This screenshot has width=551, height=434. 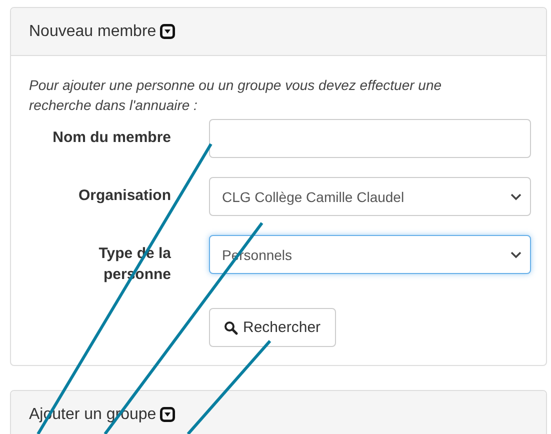 What do you see at coordinates (272, 327) in the screenshot?
I see `search-button: Rechercher` at bounding box center [272, 327].